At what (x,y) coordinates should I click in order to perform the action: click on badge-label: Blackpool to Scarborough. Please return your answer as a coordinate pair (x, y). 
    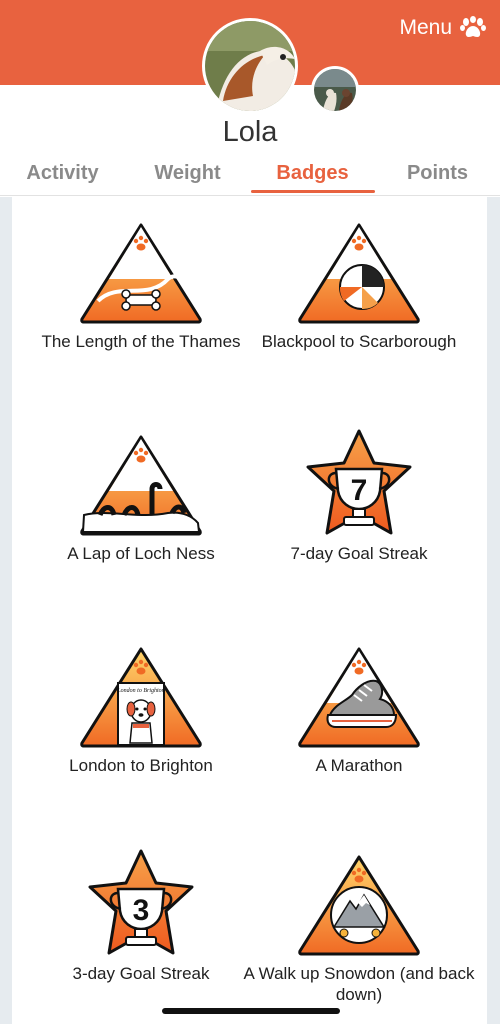
    Looking at the image, I should click on (359, 341).